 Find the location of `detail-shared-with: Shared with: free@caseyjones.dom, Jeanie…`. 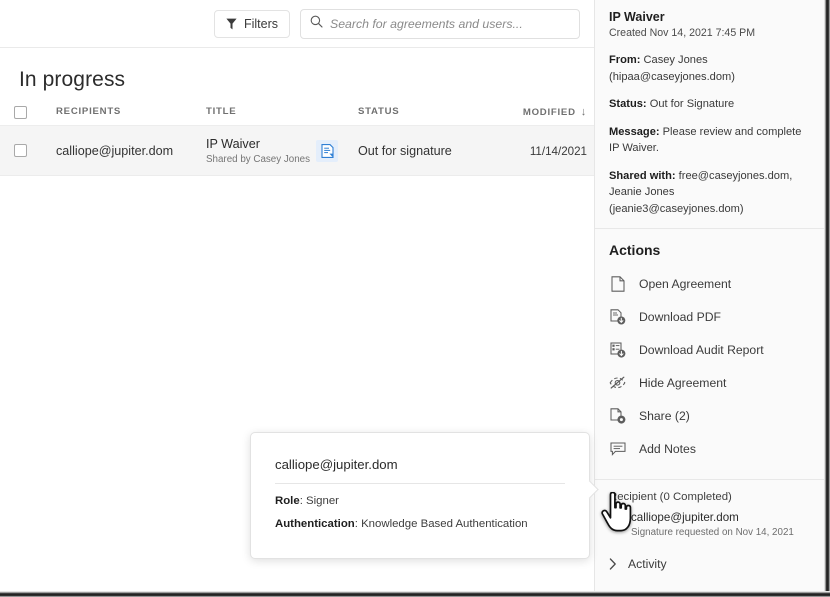

detail-shared-with: Shared with: free@caseyjones.dom, Jeanie… is located at coordinates (709, 193).